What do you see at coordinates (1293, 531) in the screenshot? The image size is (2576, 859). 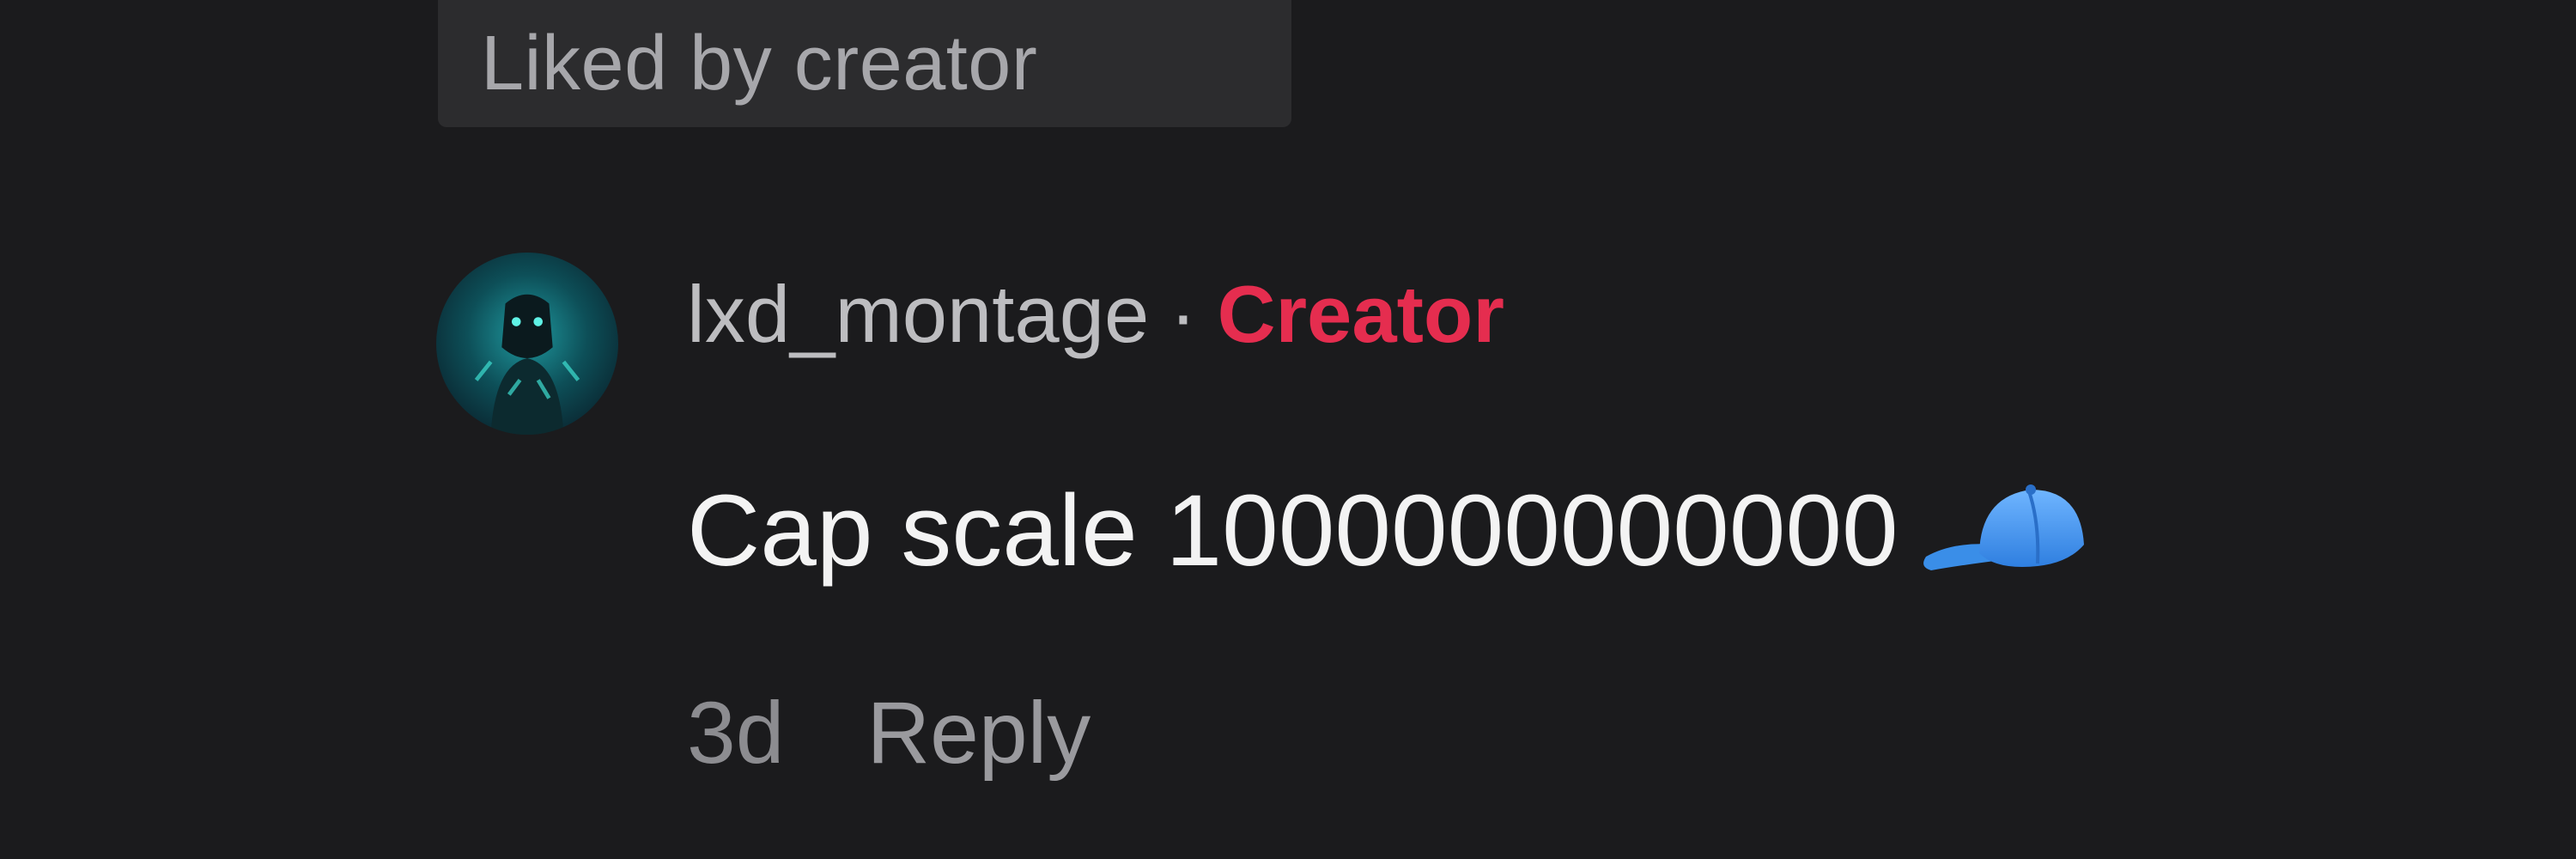 I see `comment-body: Cap scale 1000000000000` at bounding box center [1293, 531].